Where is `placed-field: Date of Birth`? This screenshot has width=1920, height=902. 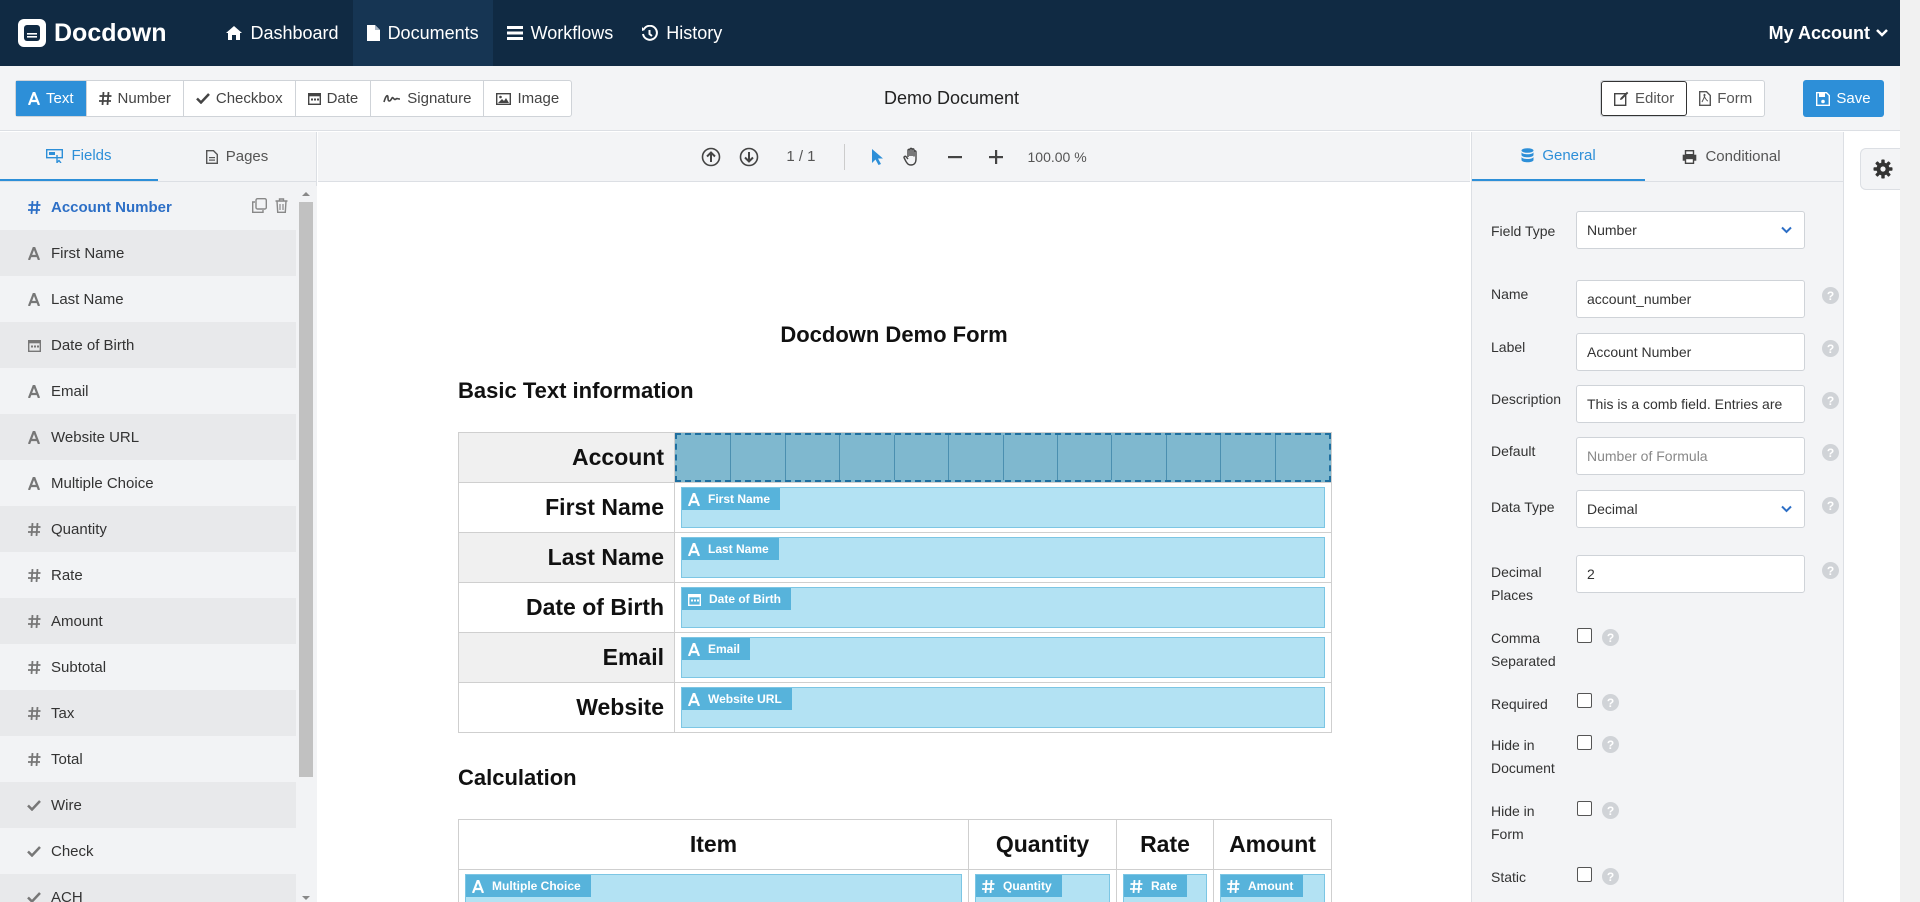 placed-field: Date of Birth is located at coordinates (1003, 607).